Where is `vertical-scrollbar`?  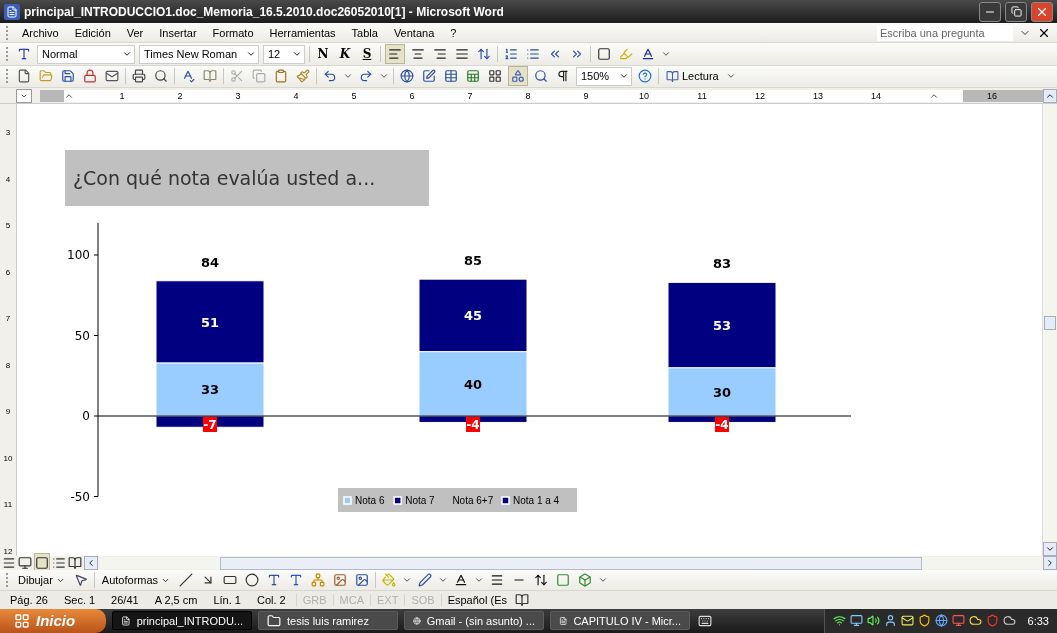
vertical-scrollbar is located at coordinates (1049, 330).